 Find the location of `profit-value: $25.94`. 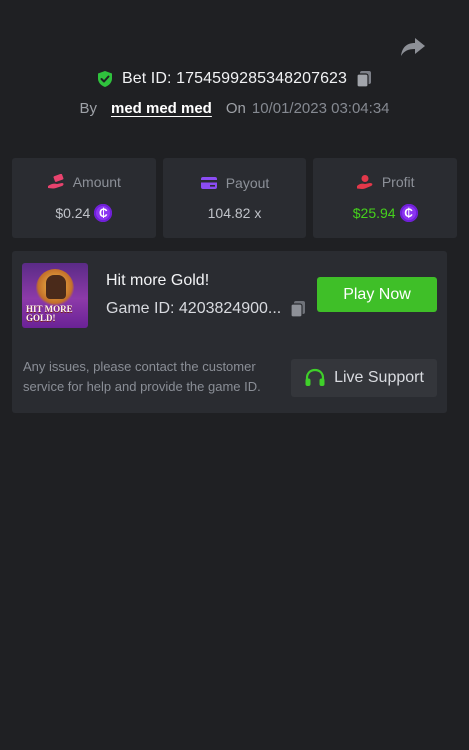

profit-value: $25.94 is located at coordinates (374, 213).